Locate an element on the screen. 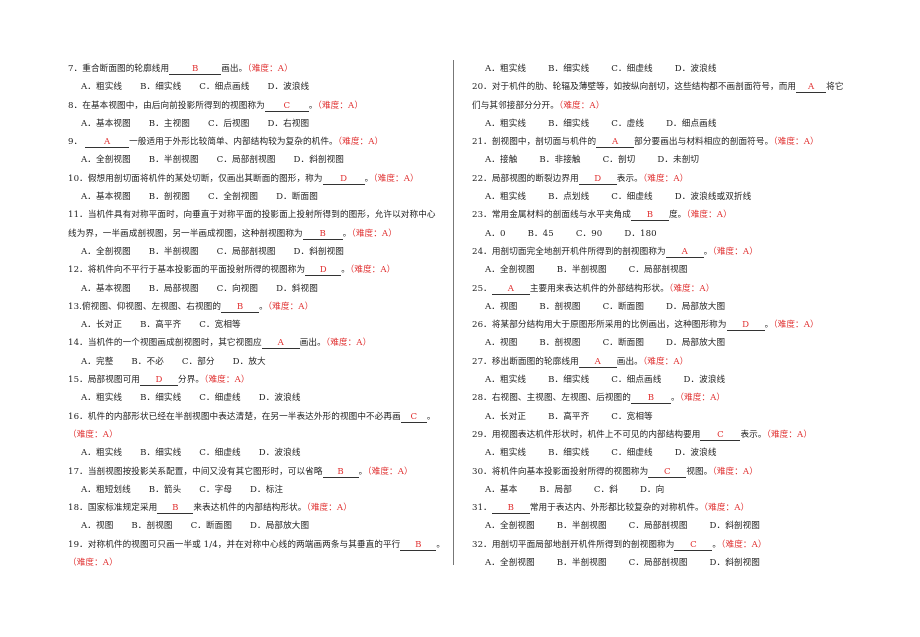  option: B．半剖视图 is located at coordinates (581, 270).